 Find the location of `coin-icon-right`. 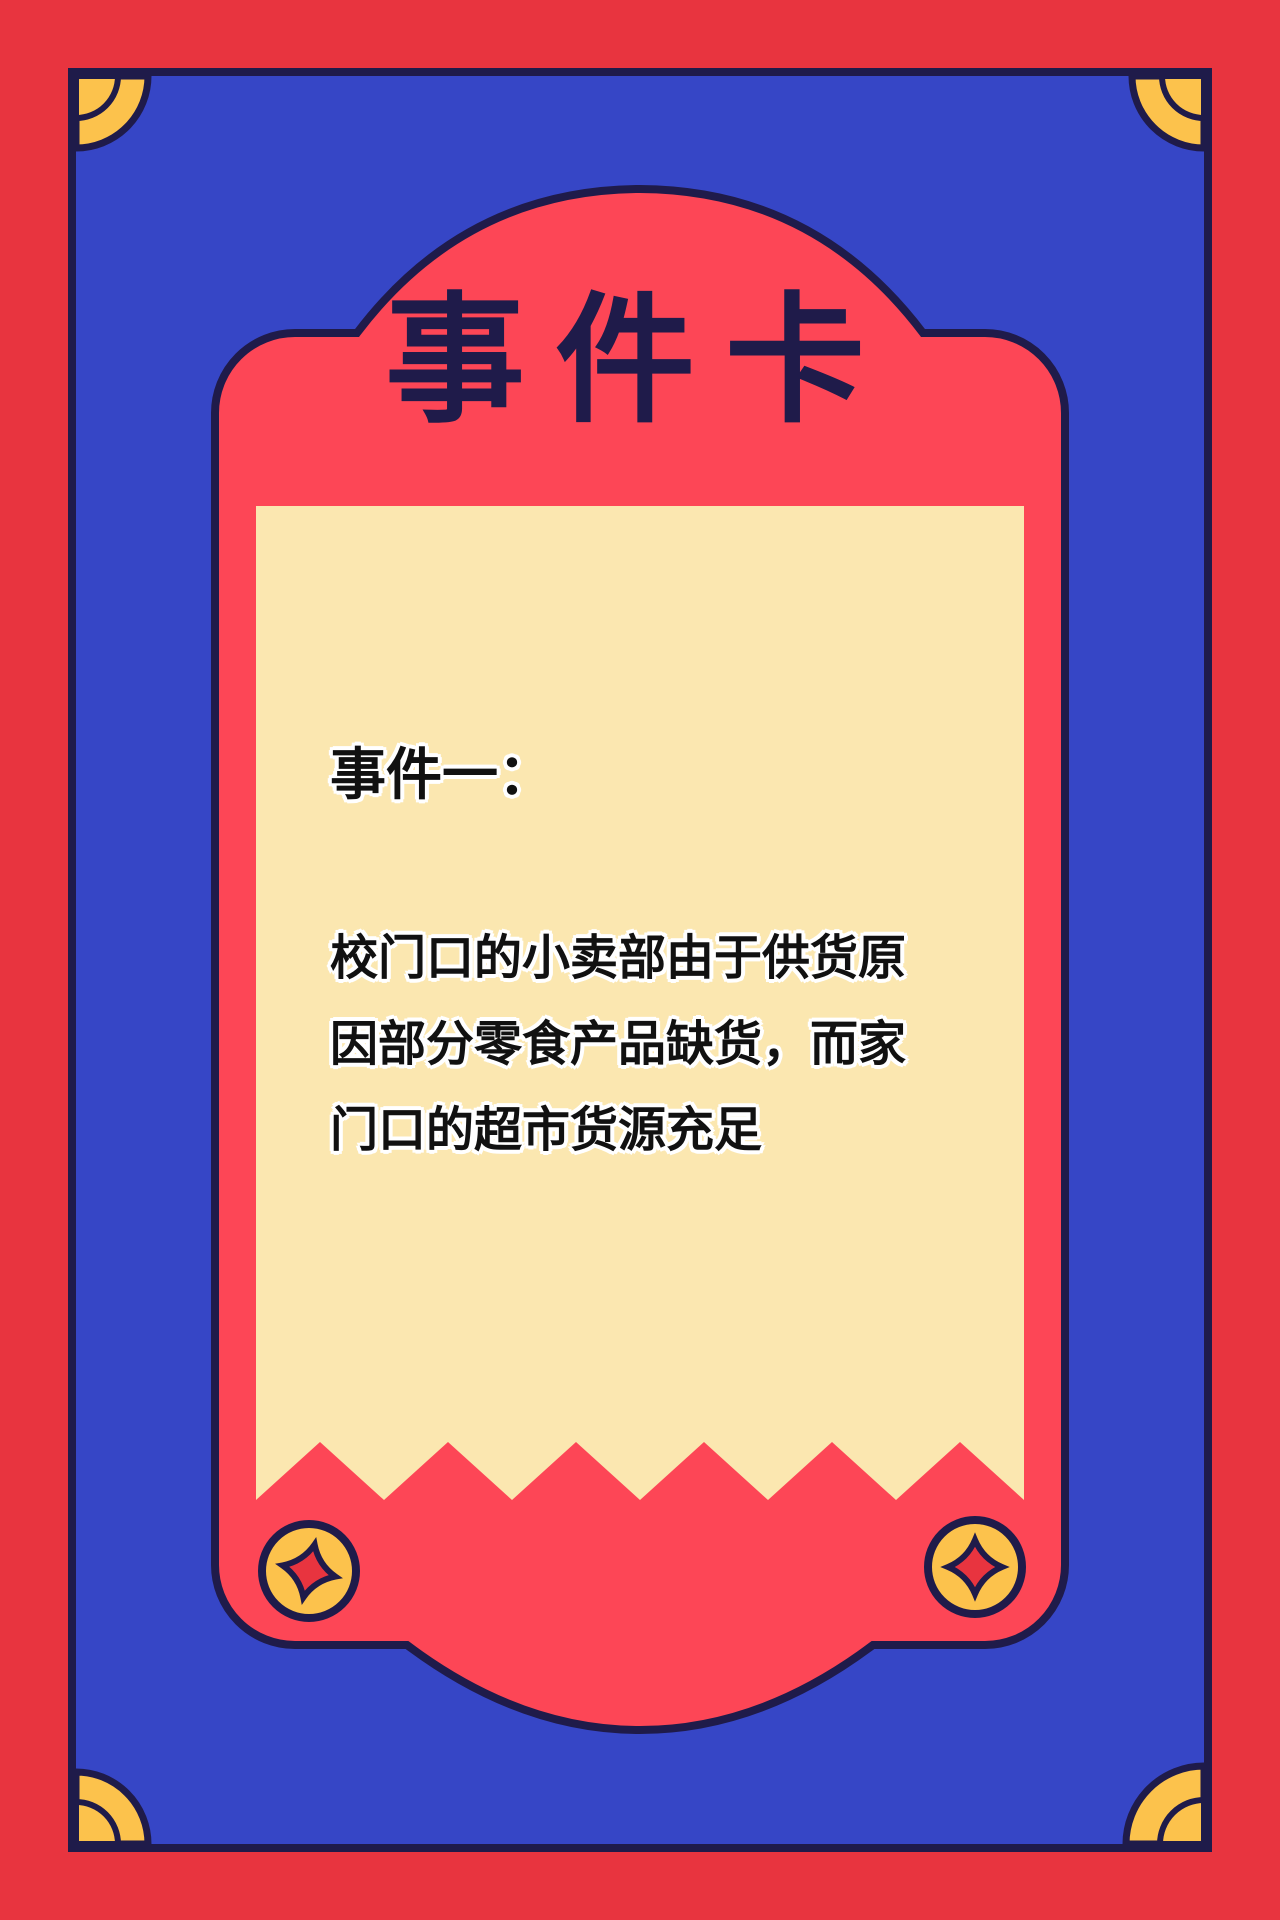

coin-icon-right is located at coordinates (975, 1567).